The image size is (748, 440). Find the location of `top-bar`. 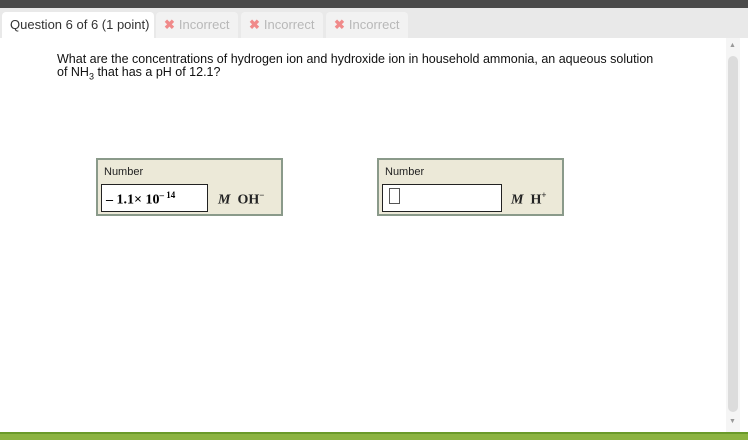

top-bar is located at coordinates (374, 4).